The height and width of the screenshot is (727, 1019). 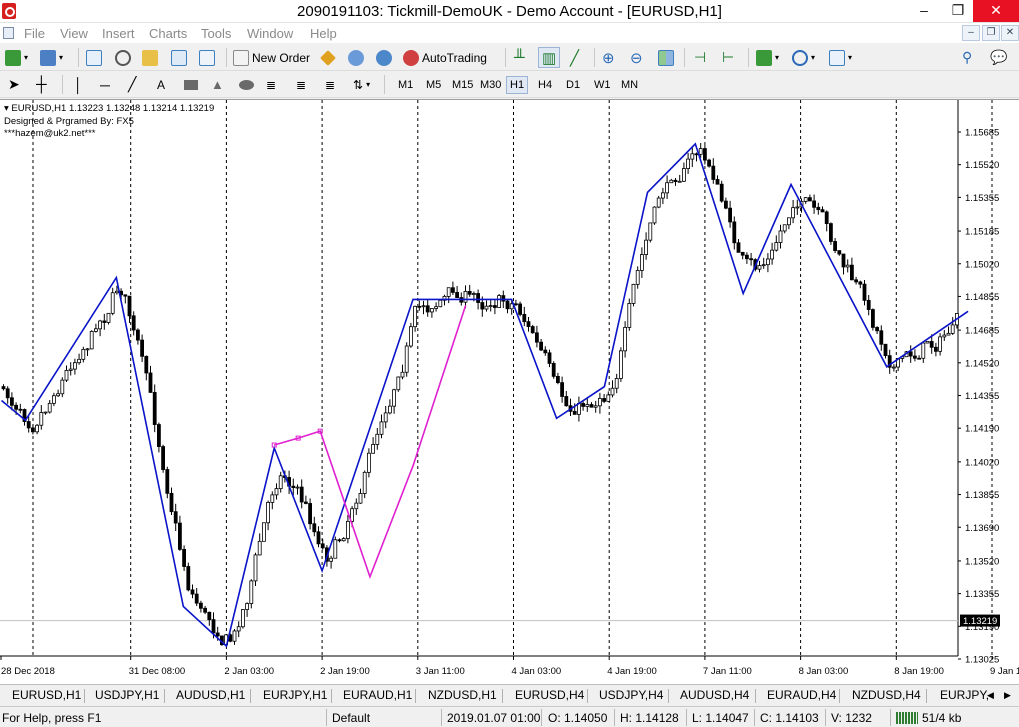 I want to click on search-button: ⚲, so click(x=967, y=57).